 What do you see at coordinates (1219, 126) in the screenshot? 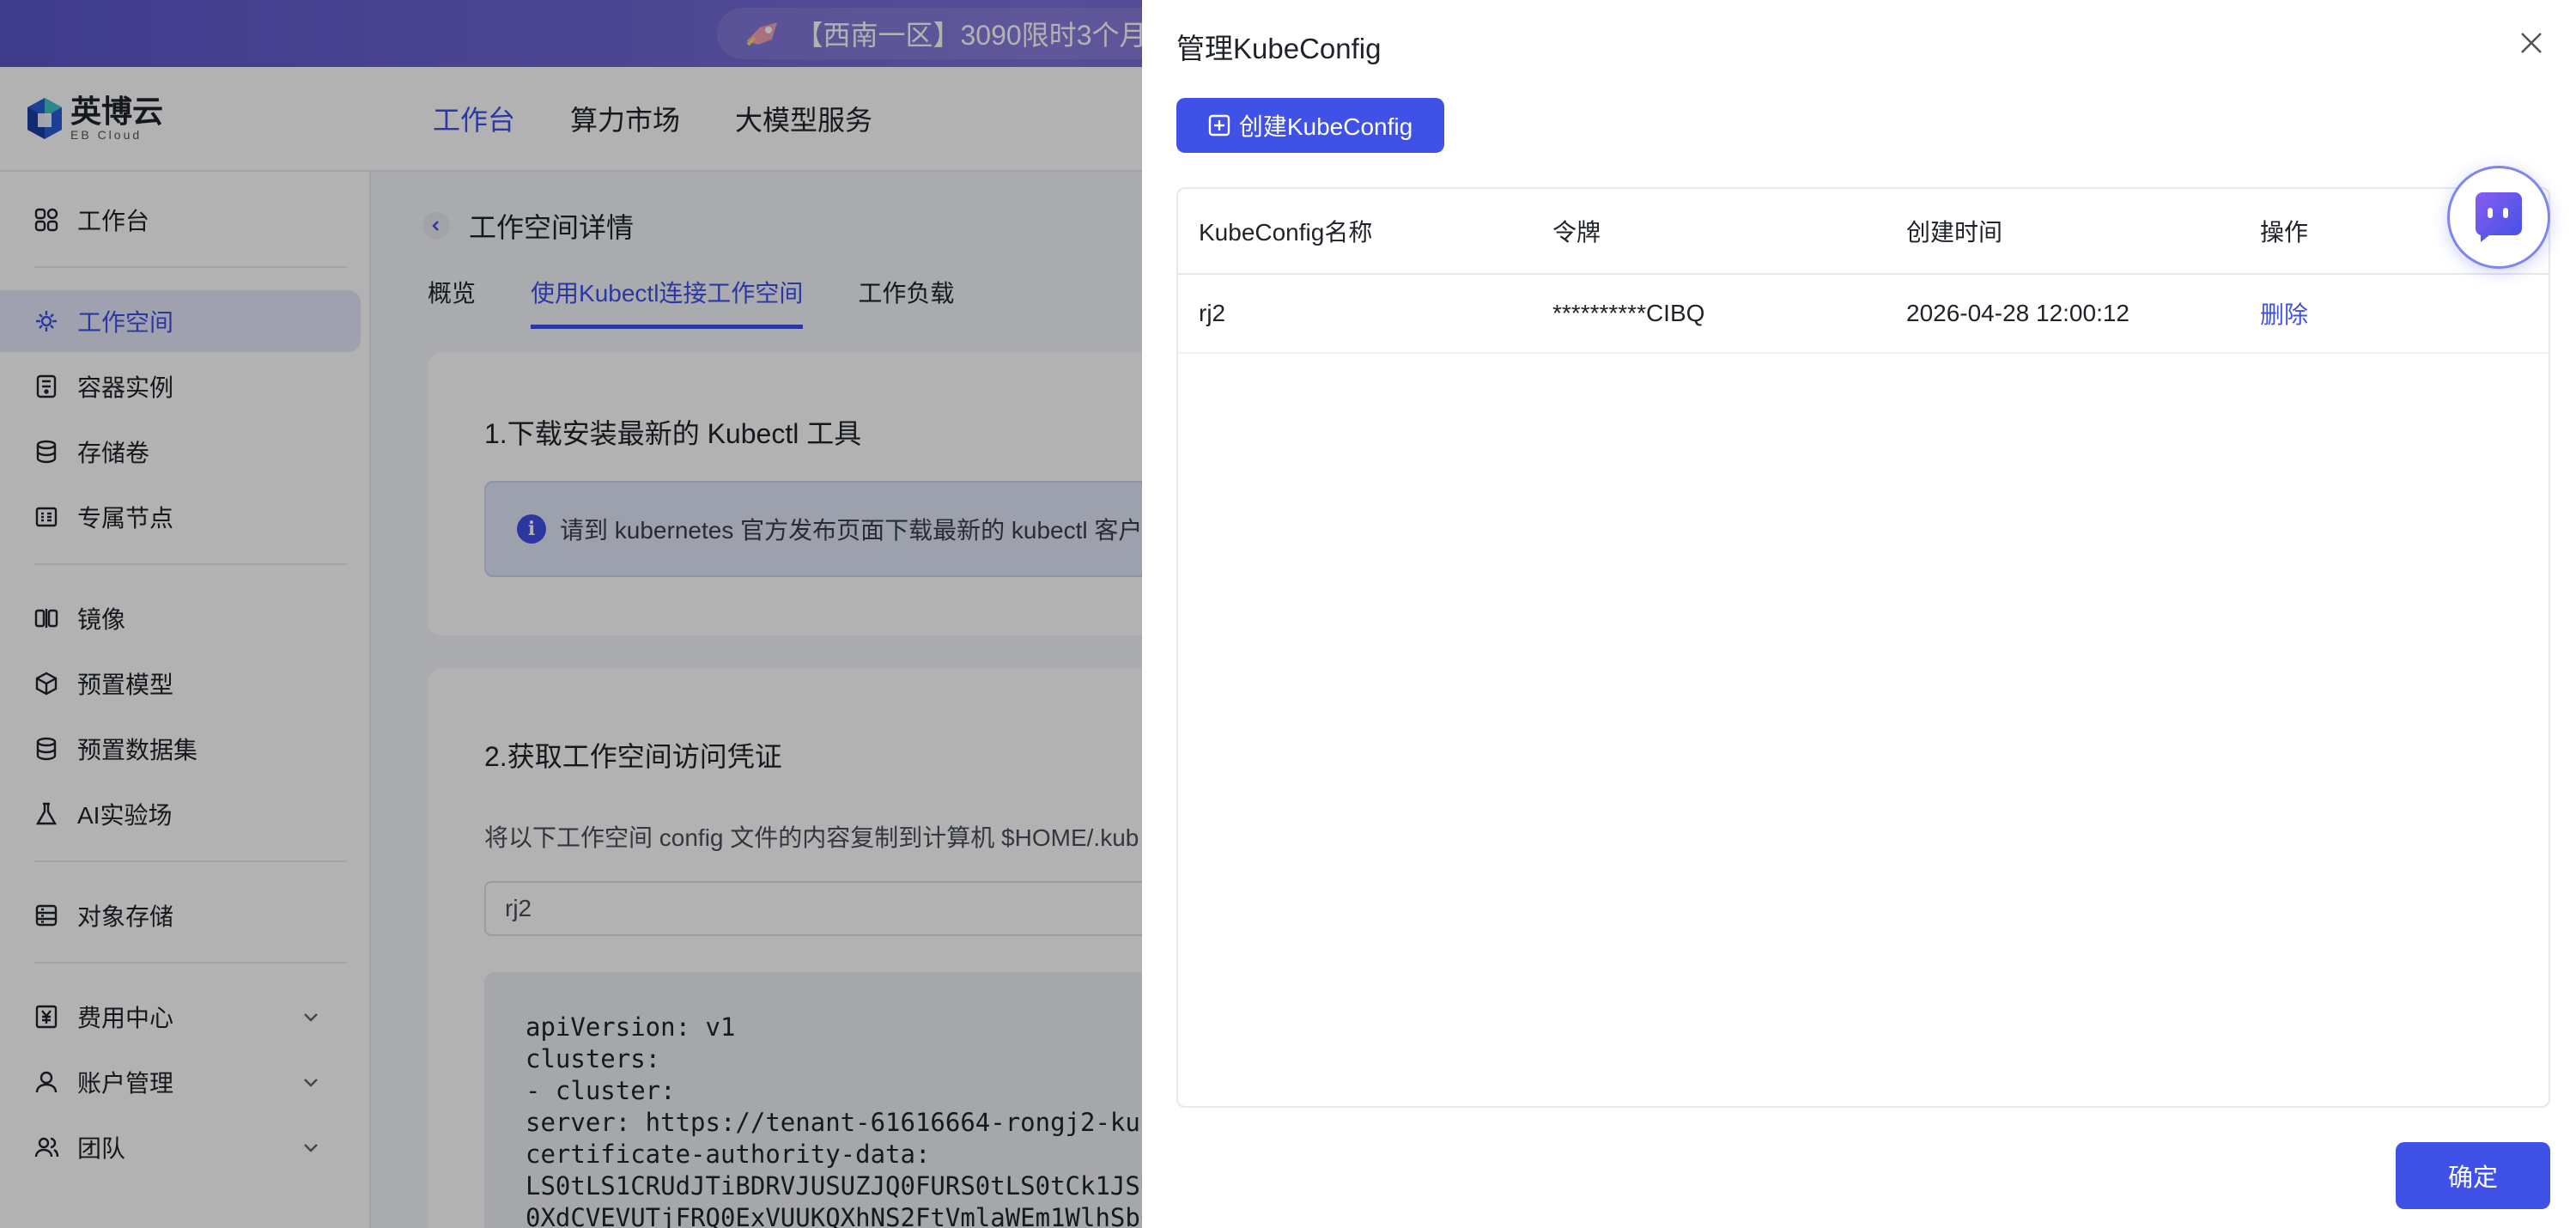
I see `plus-square-icon` at bounding box center [1219, 126].